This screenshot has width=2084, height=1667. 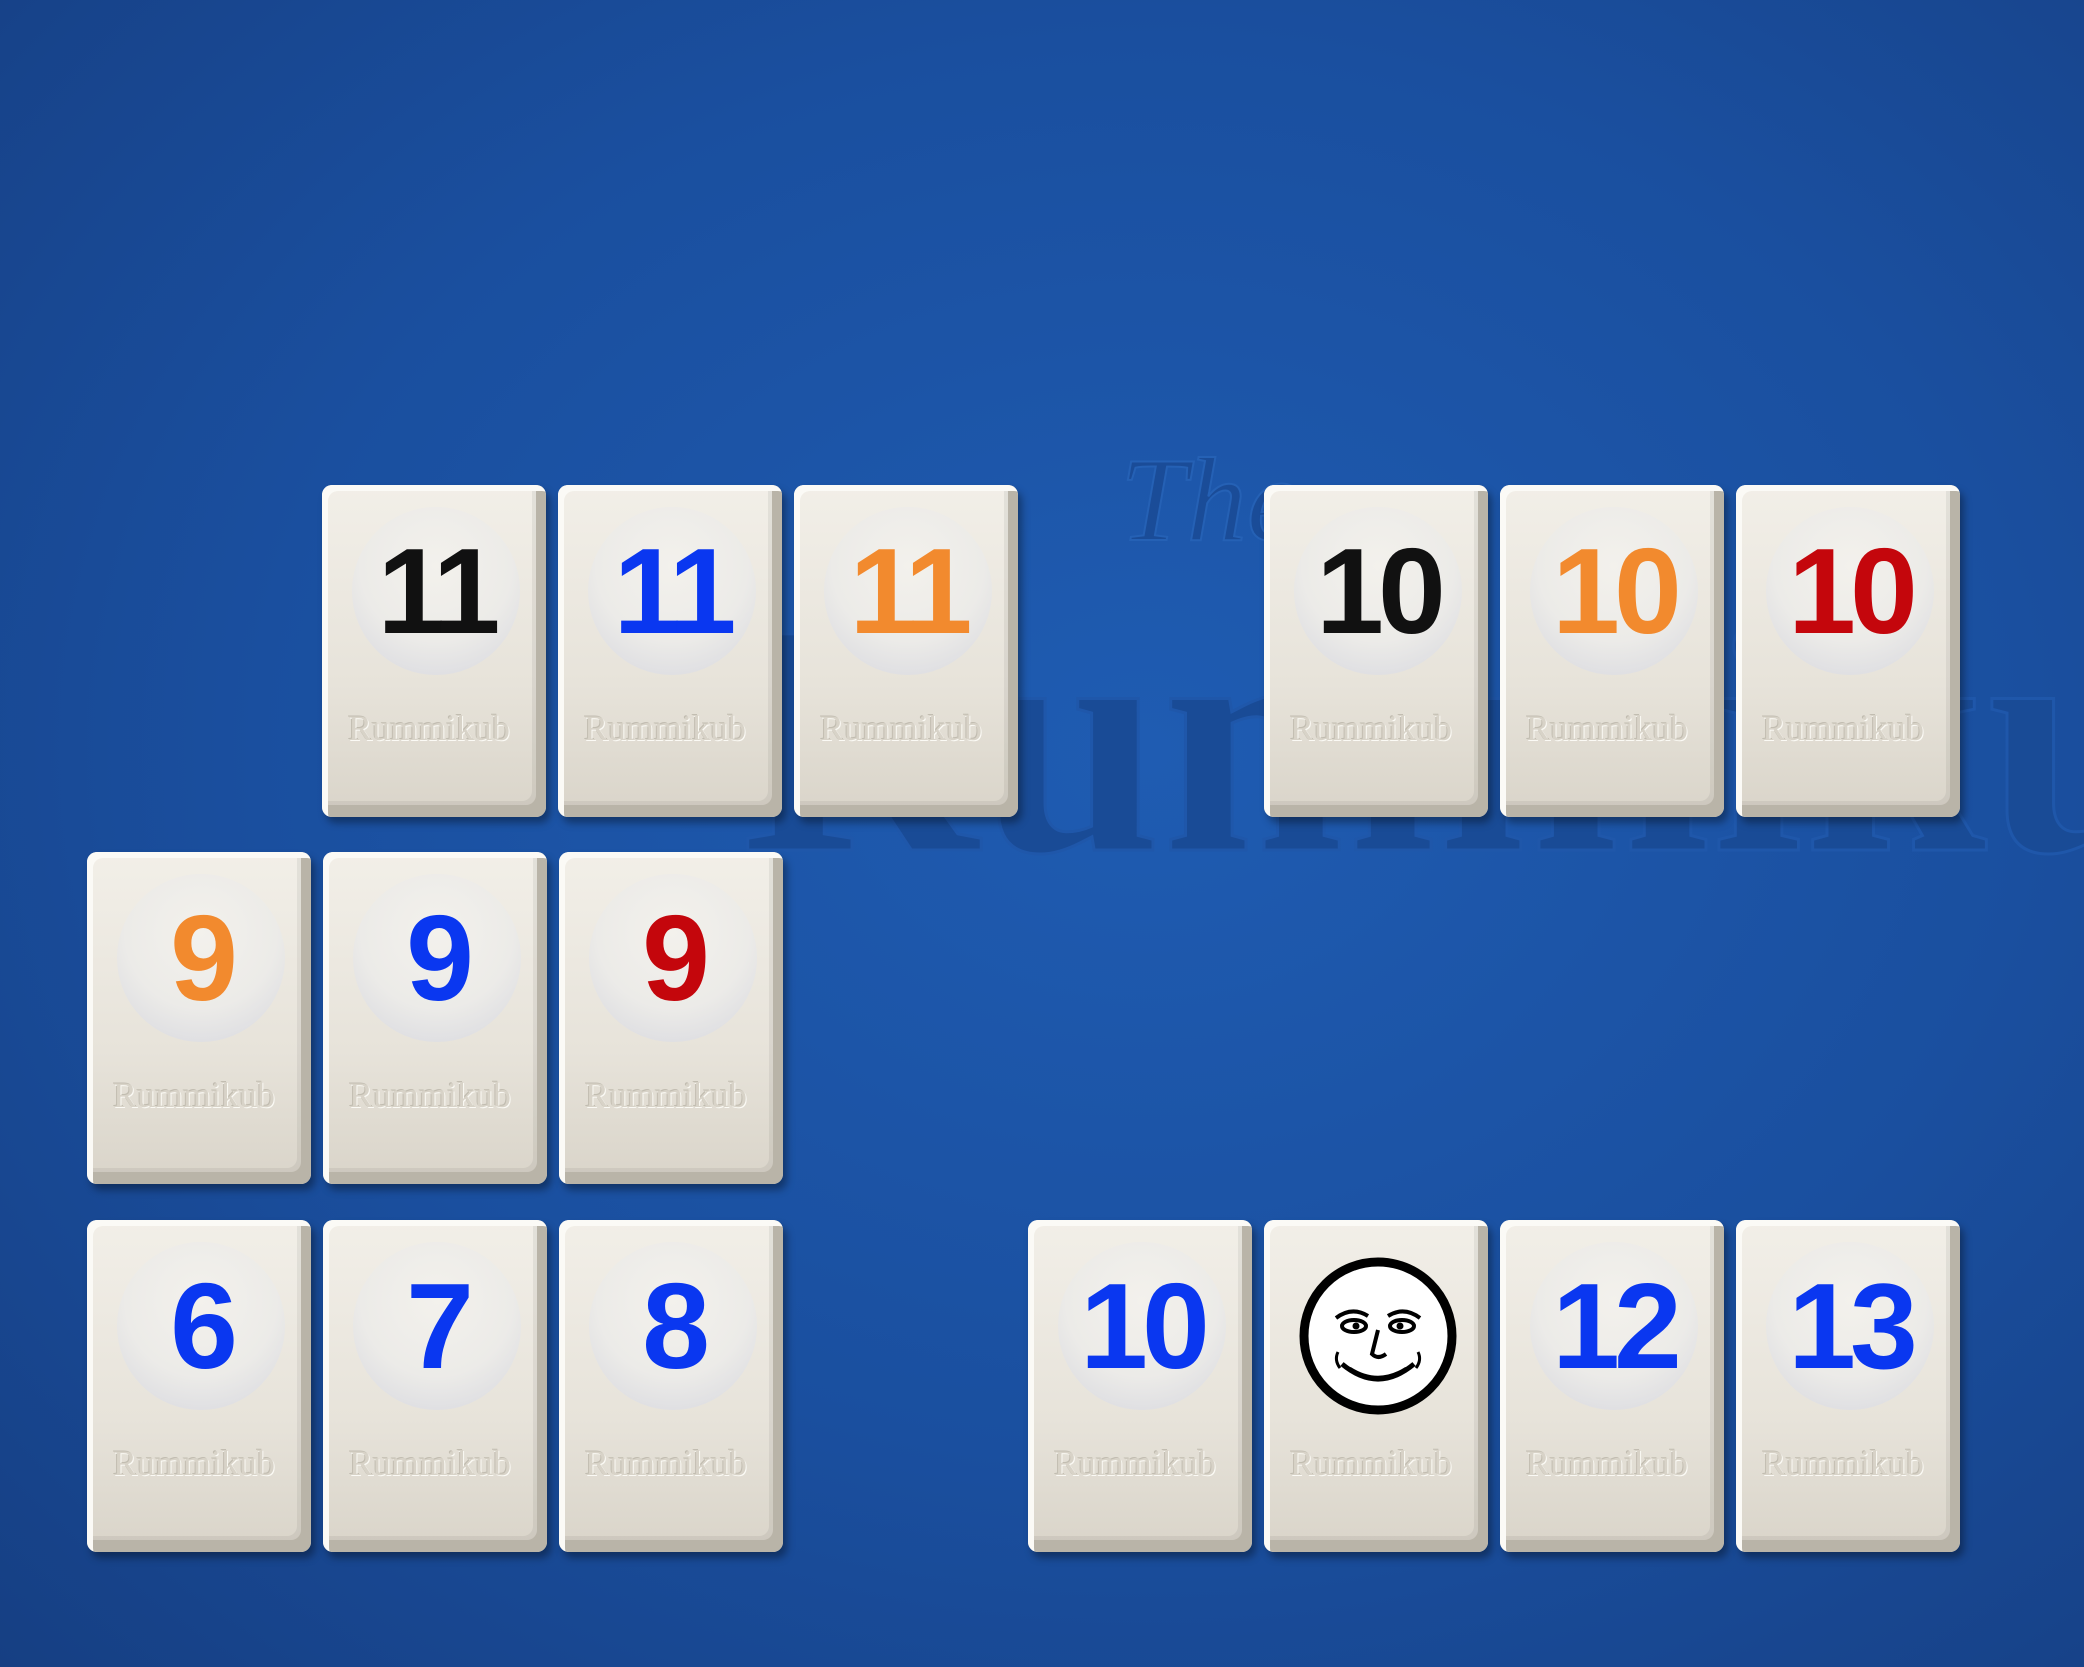 I want to click on joker-tile: Rummikub, so click(x=1376, y=1386).